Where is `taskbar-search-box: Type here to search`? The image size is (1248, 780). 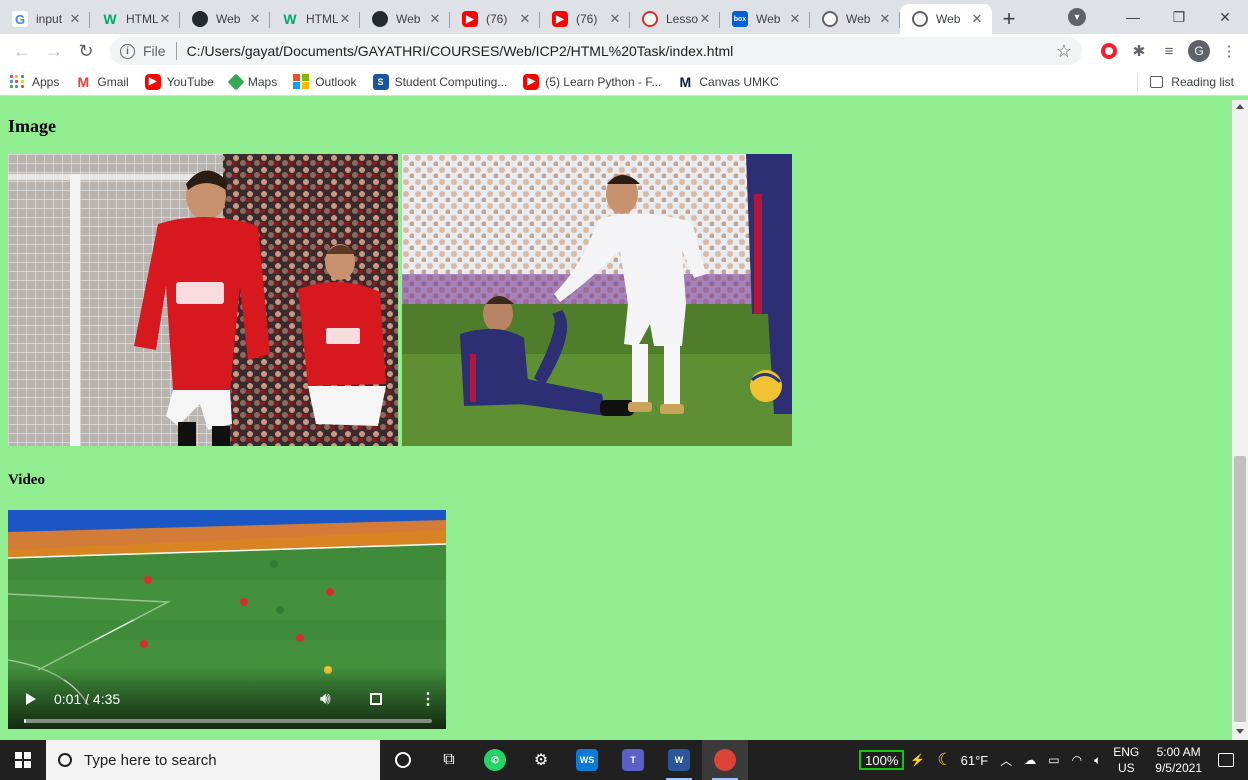
taskbar-search-box: Type here to search is located at coordinates (213, 760).